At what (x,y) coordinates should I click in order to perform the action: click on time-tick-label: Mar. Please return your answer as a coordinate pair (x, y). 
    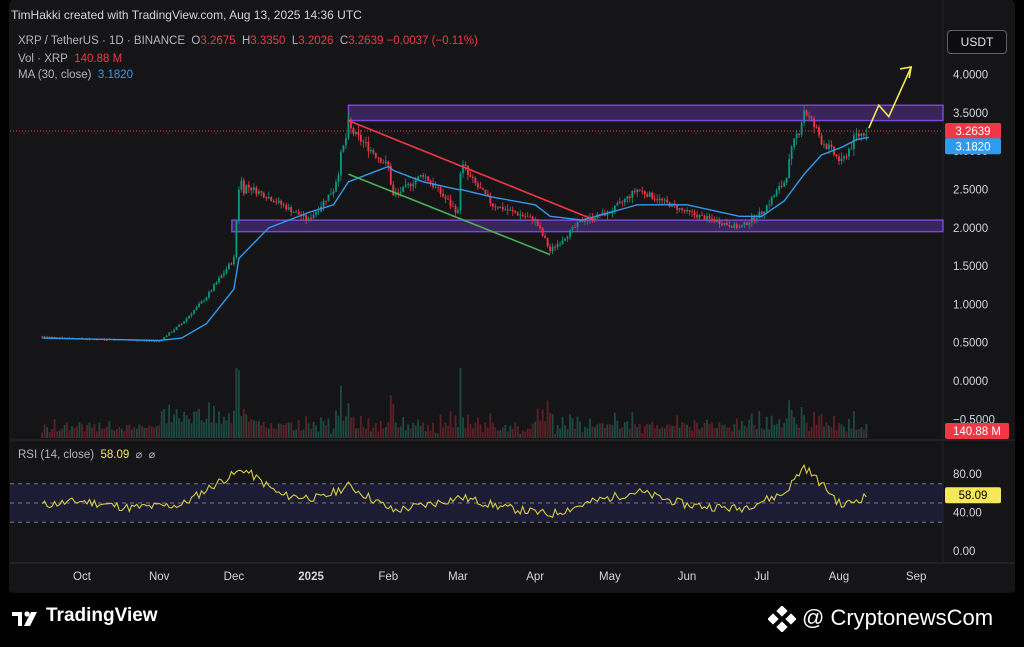
    Looking at the image, I should click on (458, 577).